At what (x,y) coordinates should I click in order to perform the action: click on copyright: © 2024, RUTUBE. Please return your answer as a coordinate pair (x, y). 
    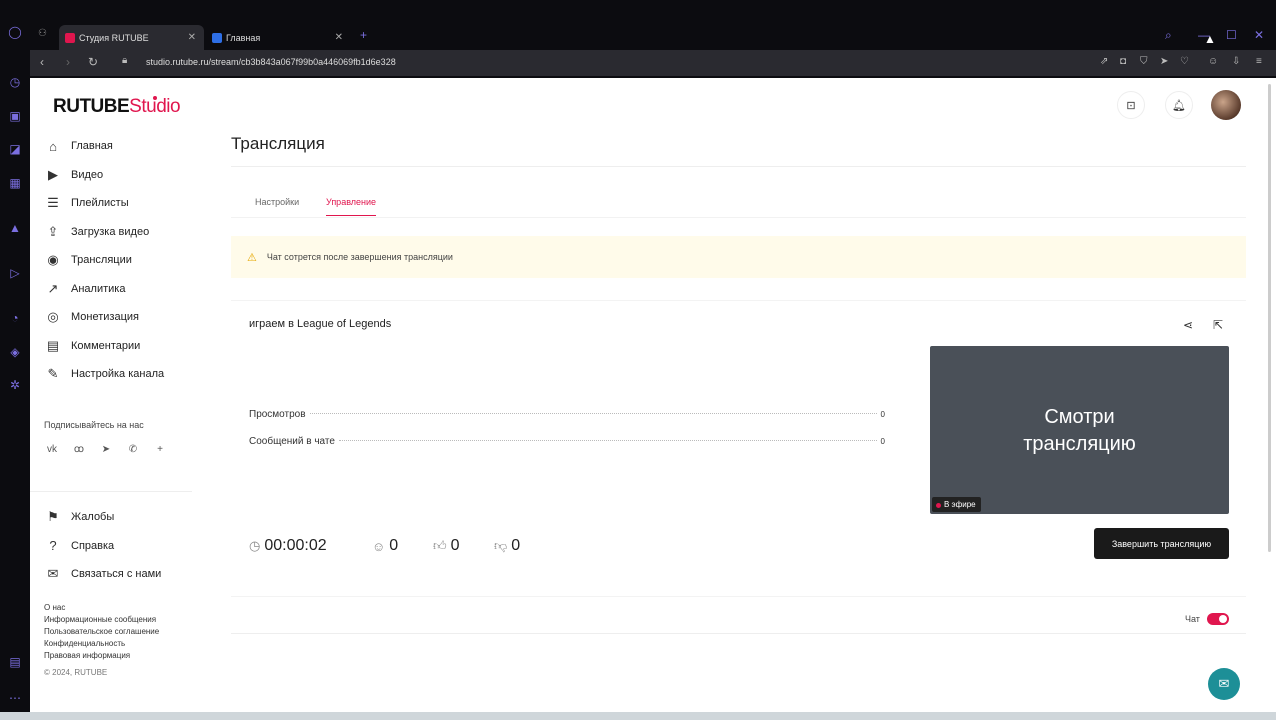
    Looking at the image, I should click on (76, 672).